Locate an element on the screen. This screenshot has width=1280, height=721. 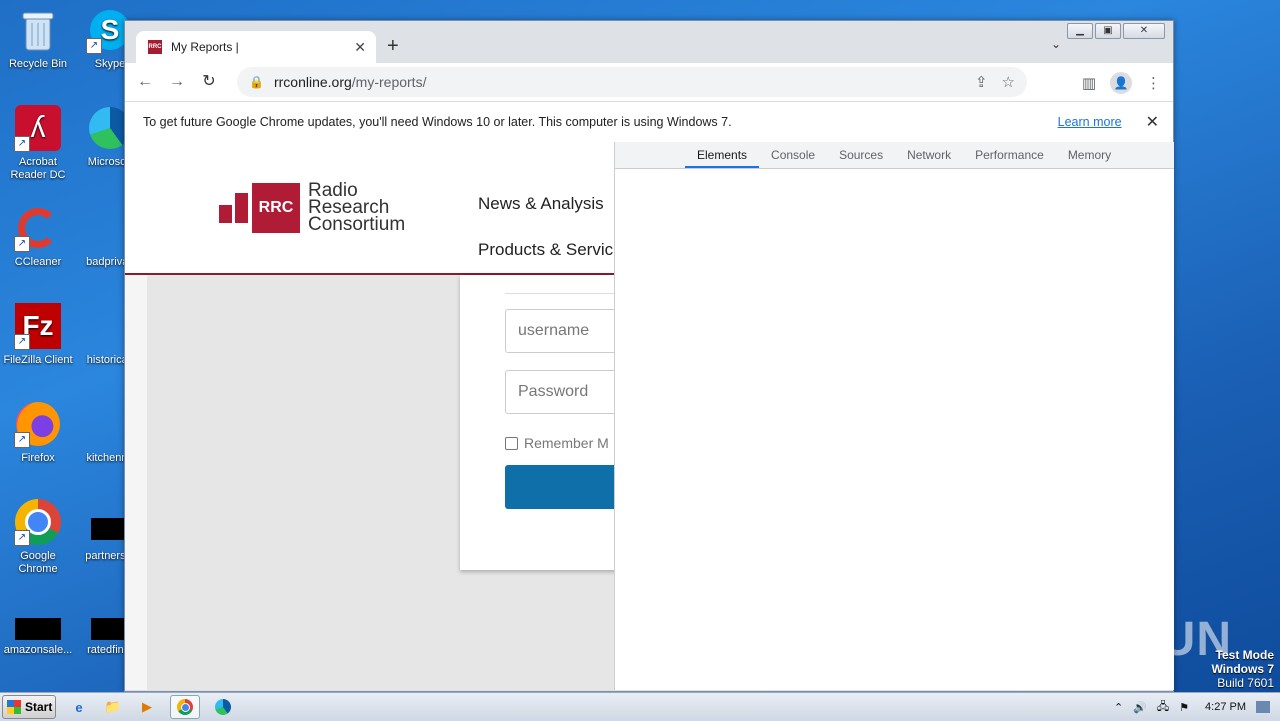
edge-taskbar-icon is located at coordinates (223, 707).